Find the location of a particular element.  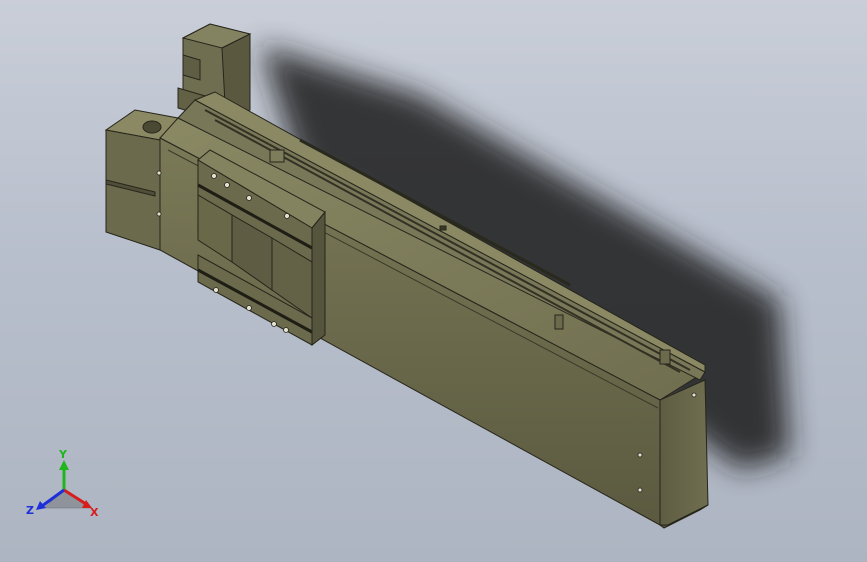

axis-triad: Y X Z is located at coordinates (62, 483).